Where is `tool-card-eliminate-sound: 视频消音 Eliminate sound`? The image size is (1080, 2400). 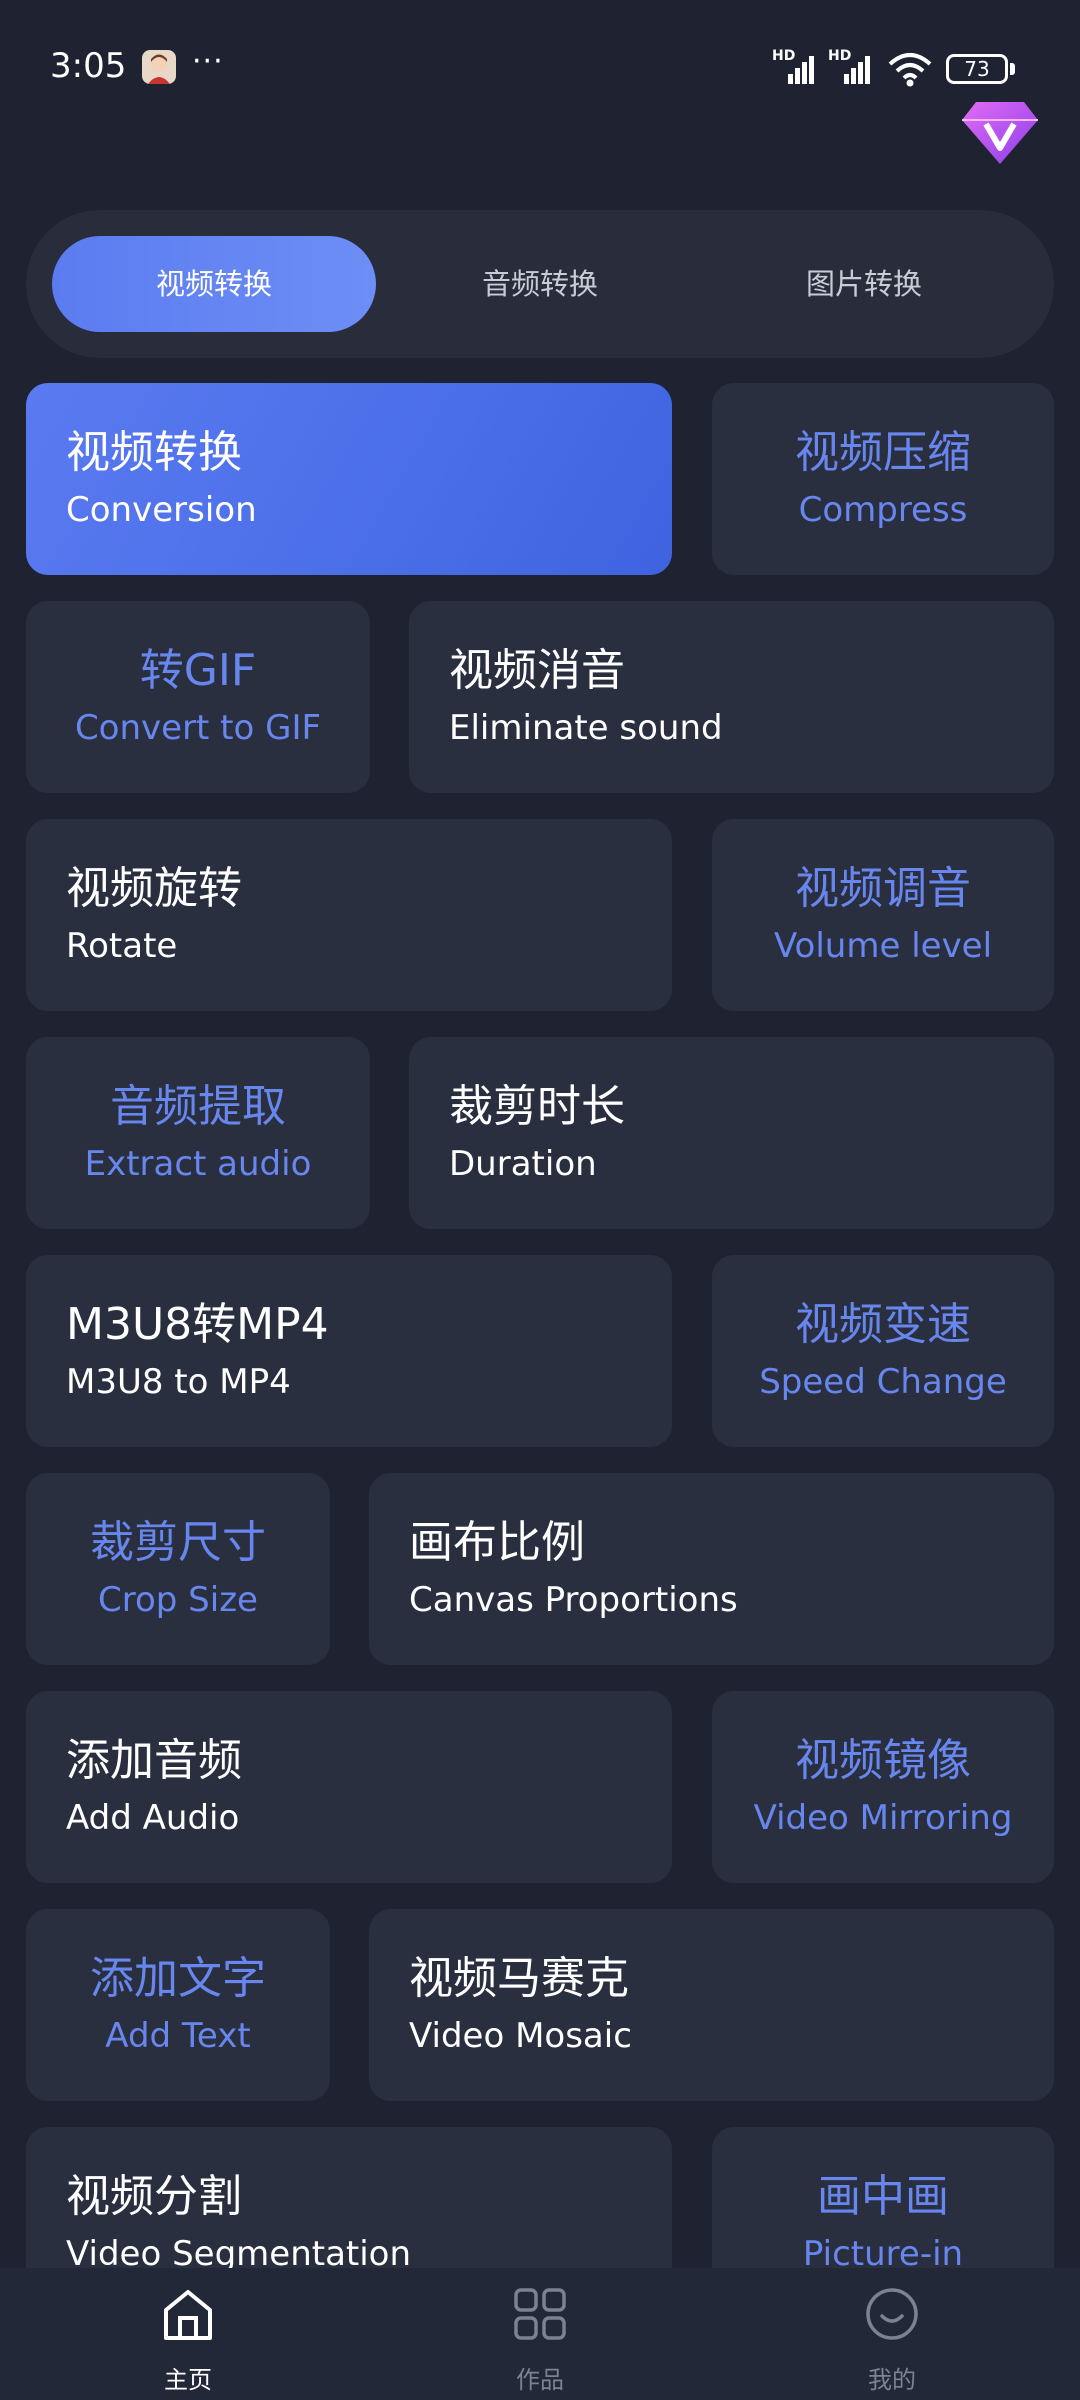 tool-card-eliminate-sound: 视频消音 Eliminate sound is located at coordinates (731, 697).